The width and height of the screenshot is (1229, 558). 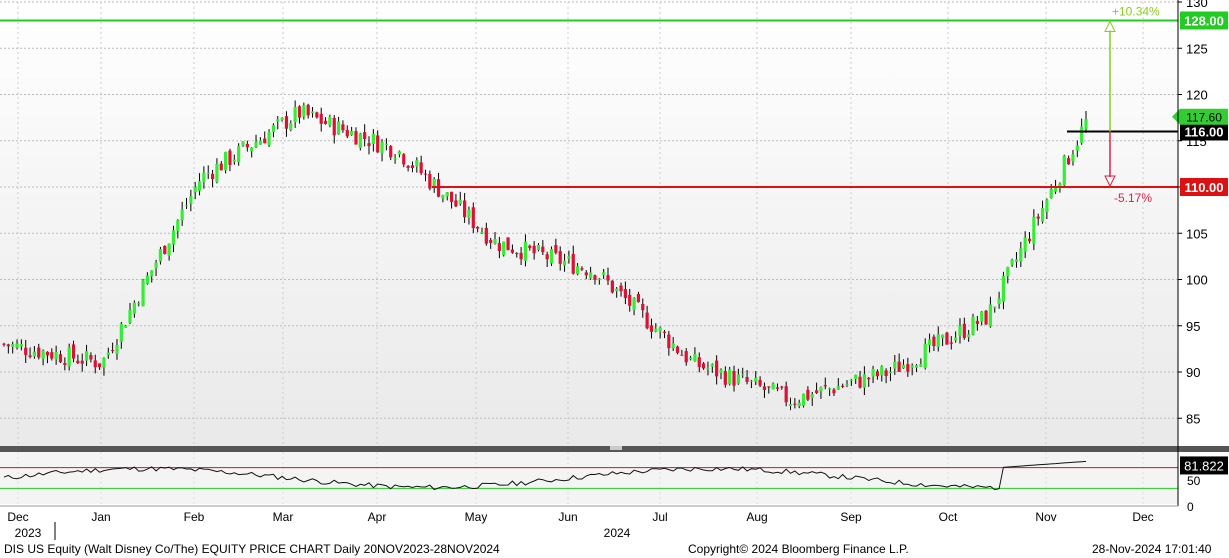 What do you see at coordinates (1193, 418) in the screenshot?
I see `price-tick-label: 85` at bounding box center [1193, 418].